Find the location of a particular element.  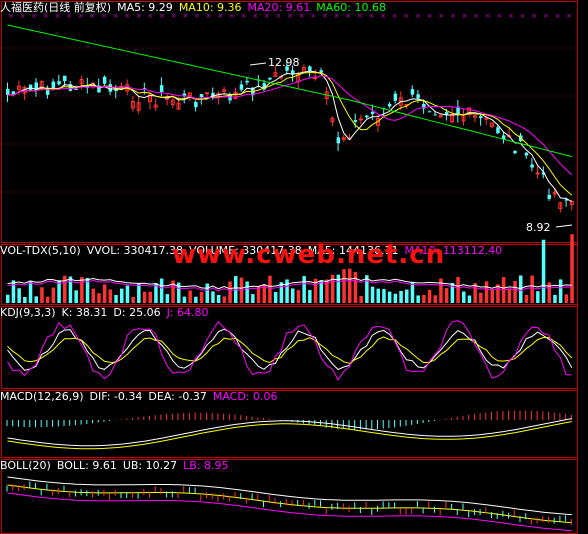

period-label: (日线 前复权) is located at coordinates (78, 7).